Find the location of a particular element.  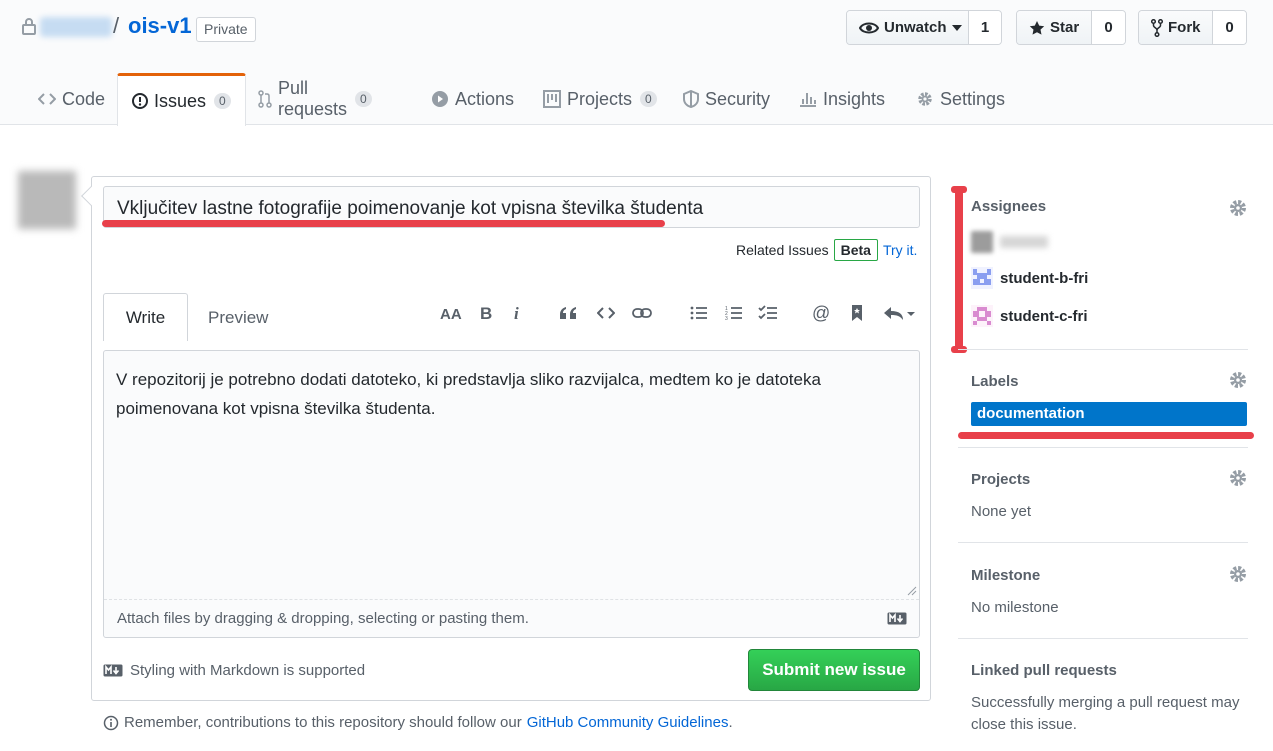

tab-write: Write is located at coordinates (145, 317).